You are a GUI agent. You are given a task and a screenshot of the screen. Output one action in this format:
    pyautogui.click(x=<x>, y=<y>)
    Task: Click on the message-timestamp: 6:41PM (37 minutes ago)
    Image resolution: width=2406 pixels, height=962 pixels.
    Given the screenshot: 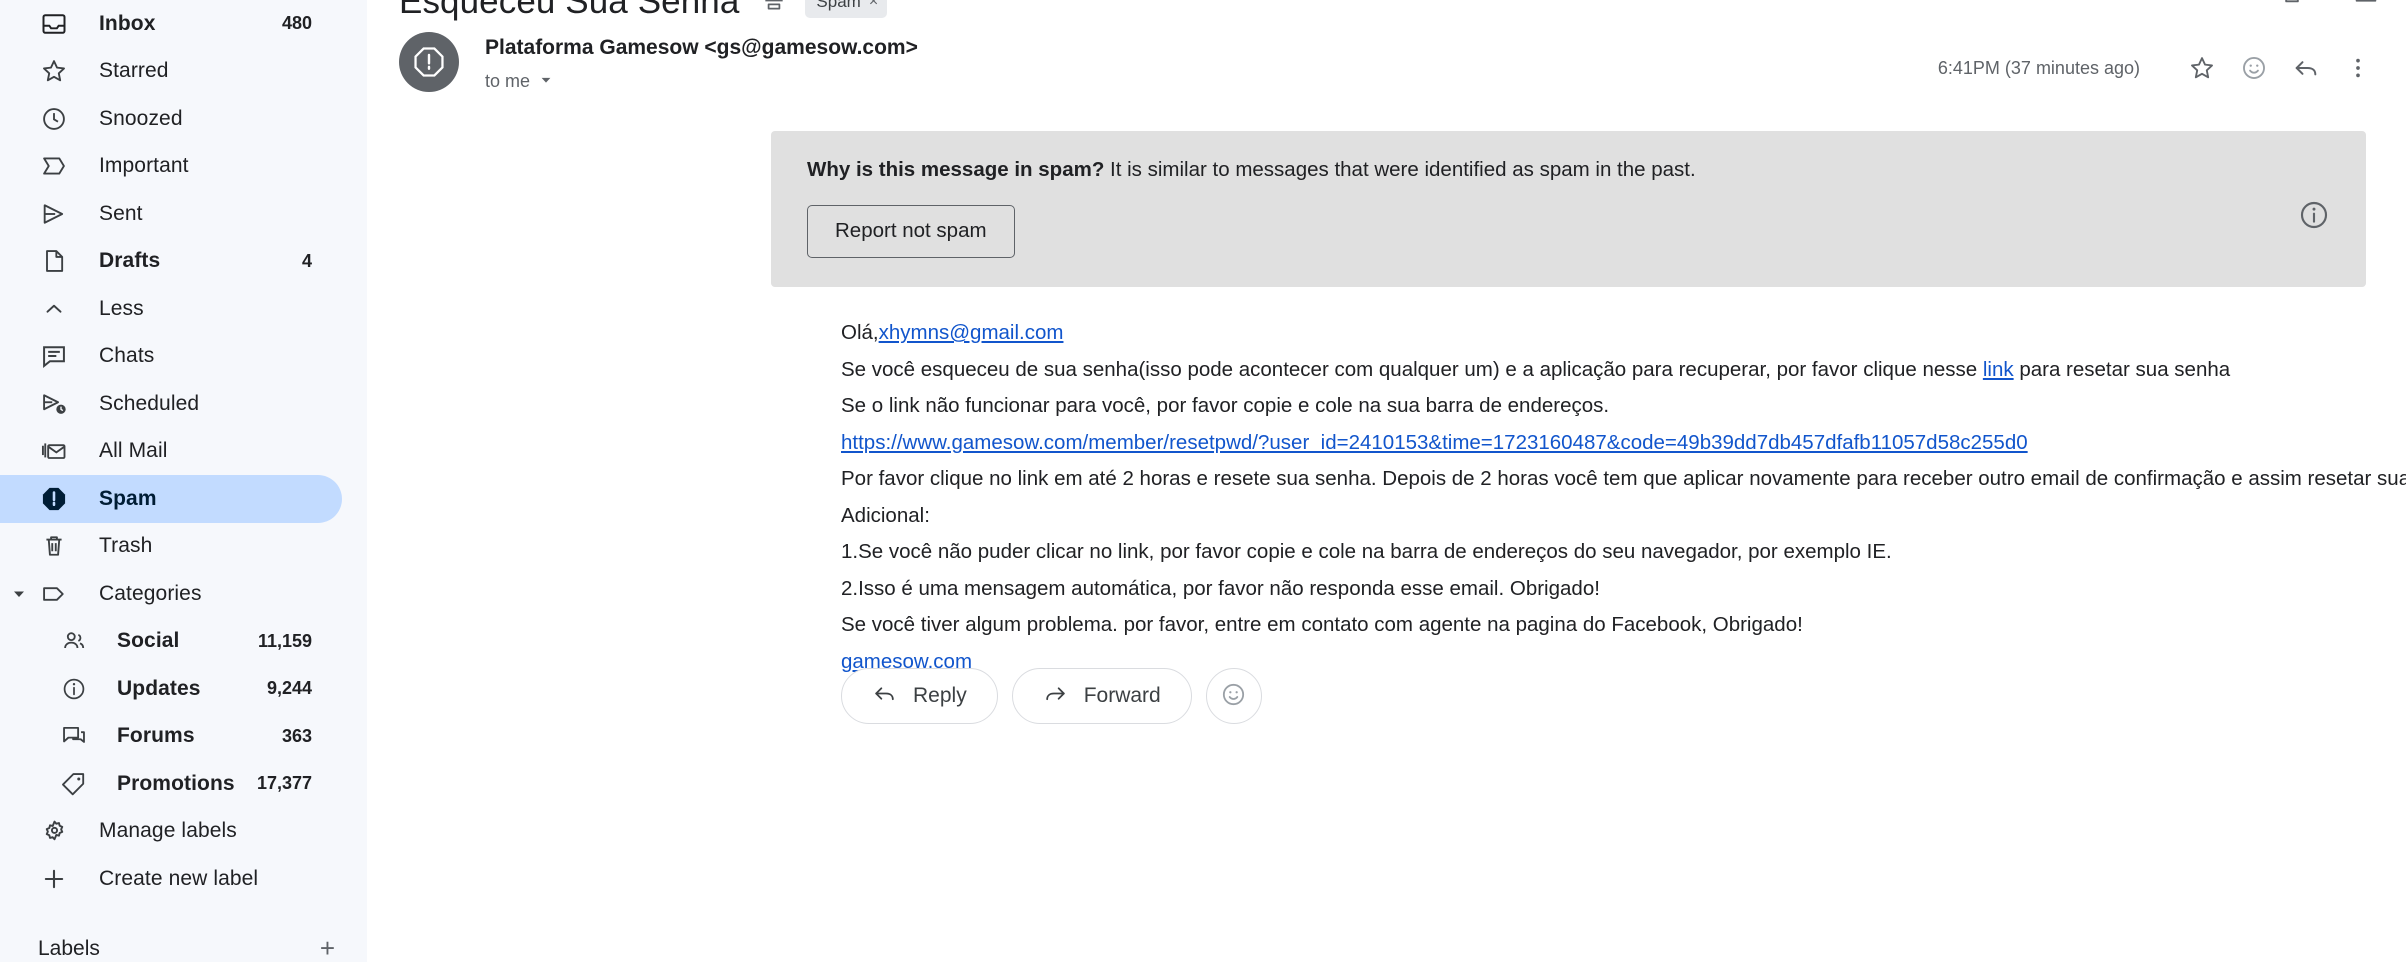 What is the action you would take?
    pyautogui.click(x=2038, y=67)
    